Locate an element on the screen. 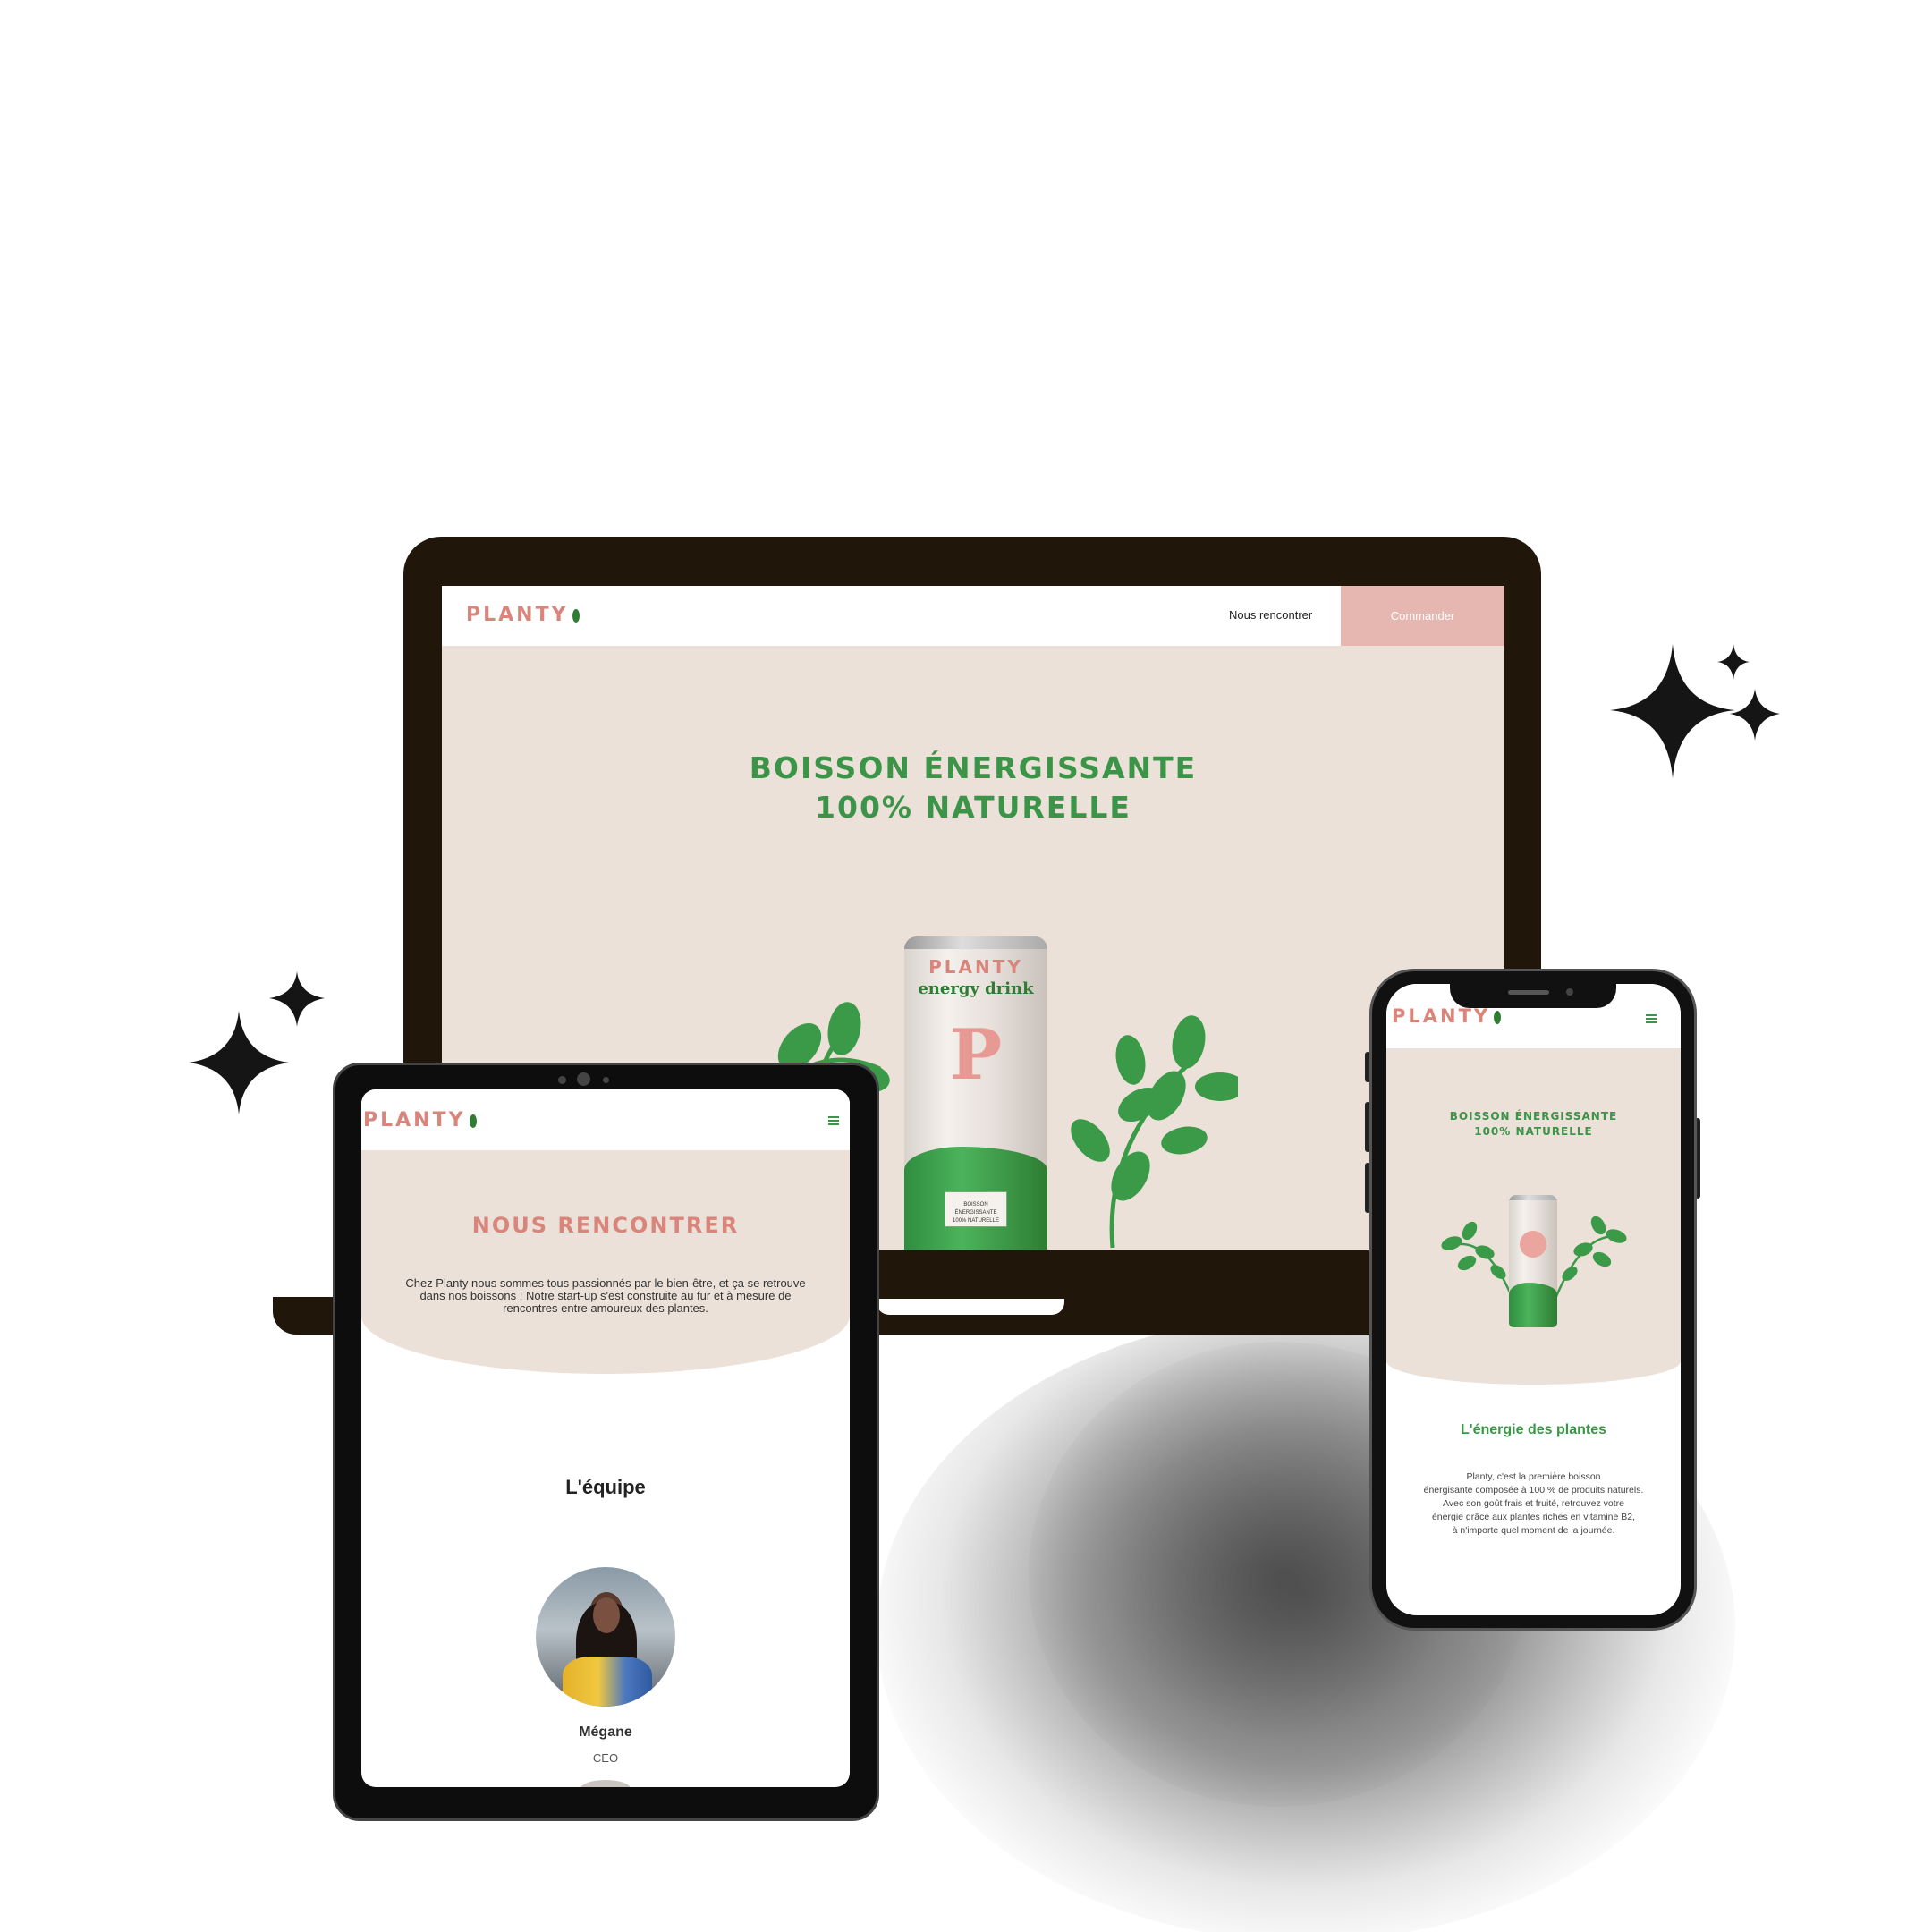  avatar-jacket is located at coordinates (607, 1682).